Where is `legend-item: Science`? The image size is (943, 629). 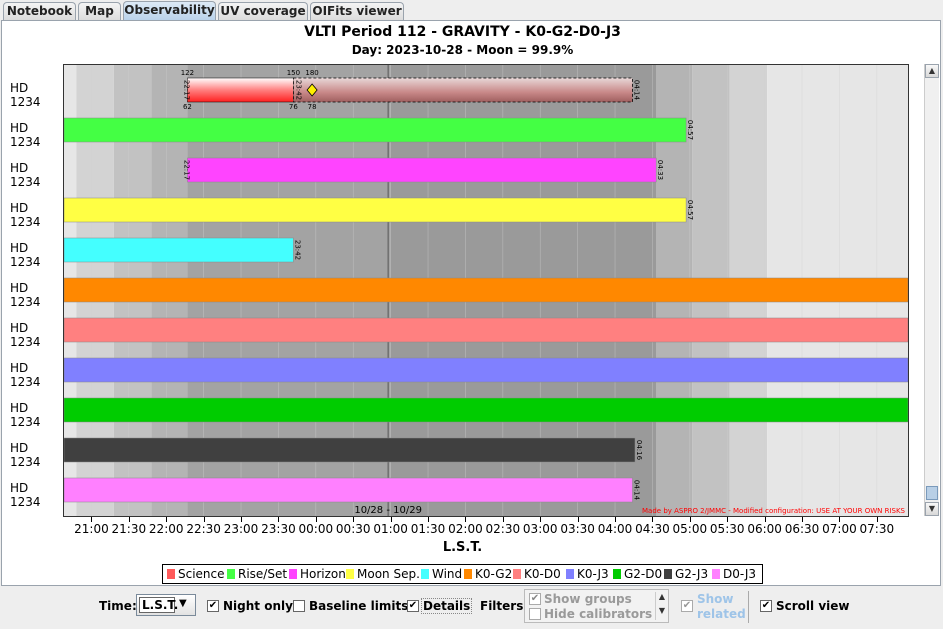 legend-item: Science is located at coordinates (196, 575).